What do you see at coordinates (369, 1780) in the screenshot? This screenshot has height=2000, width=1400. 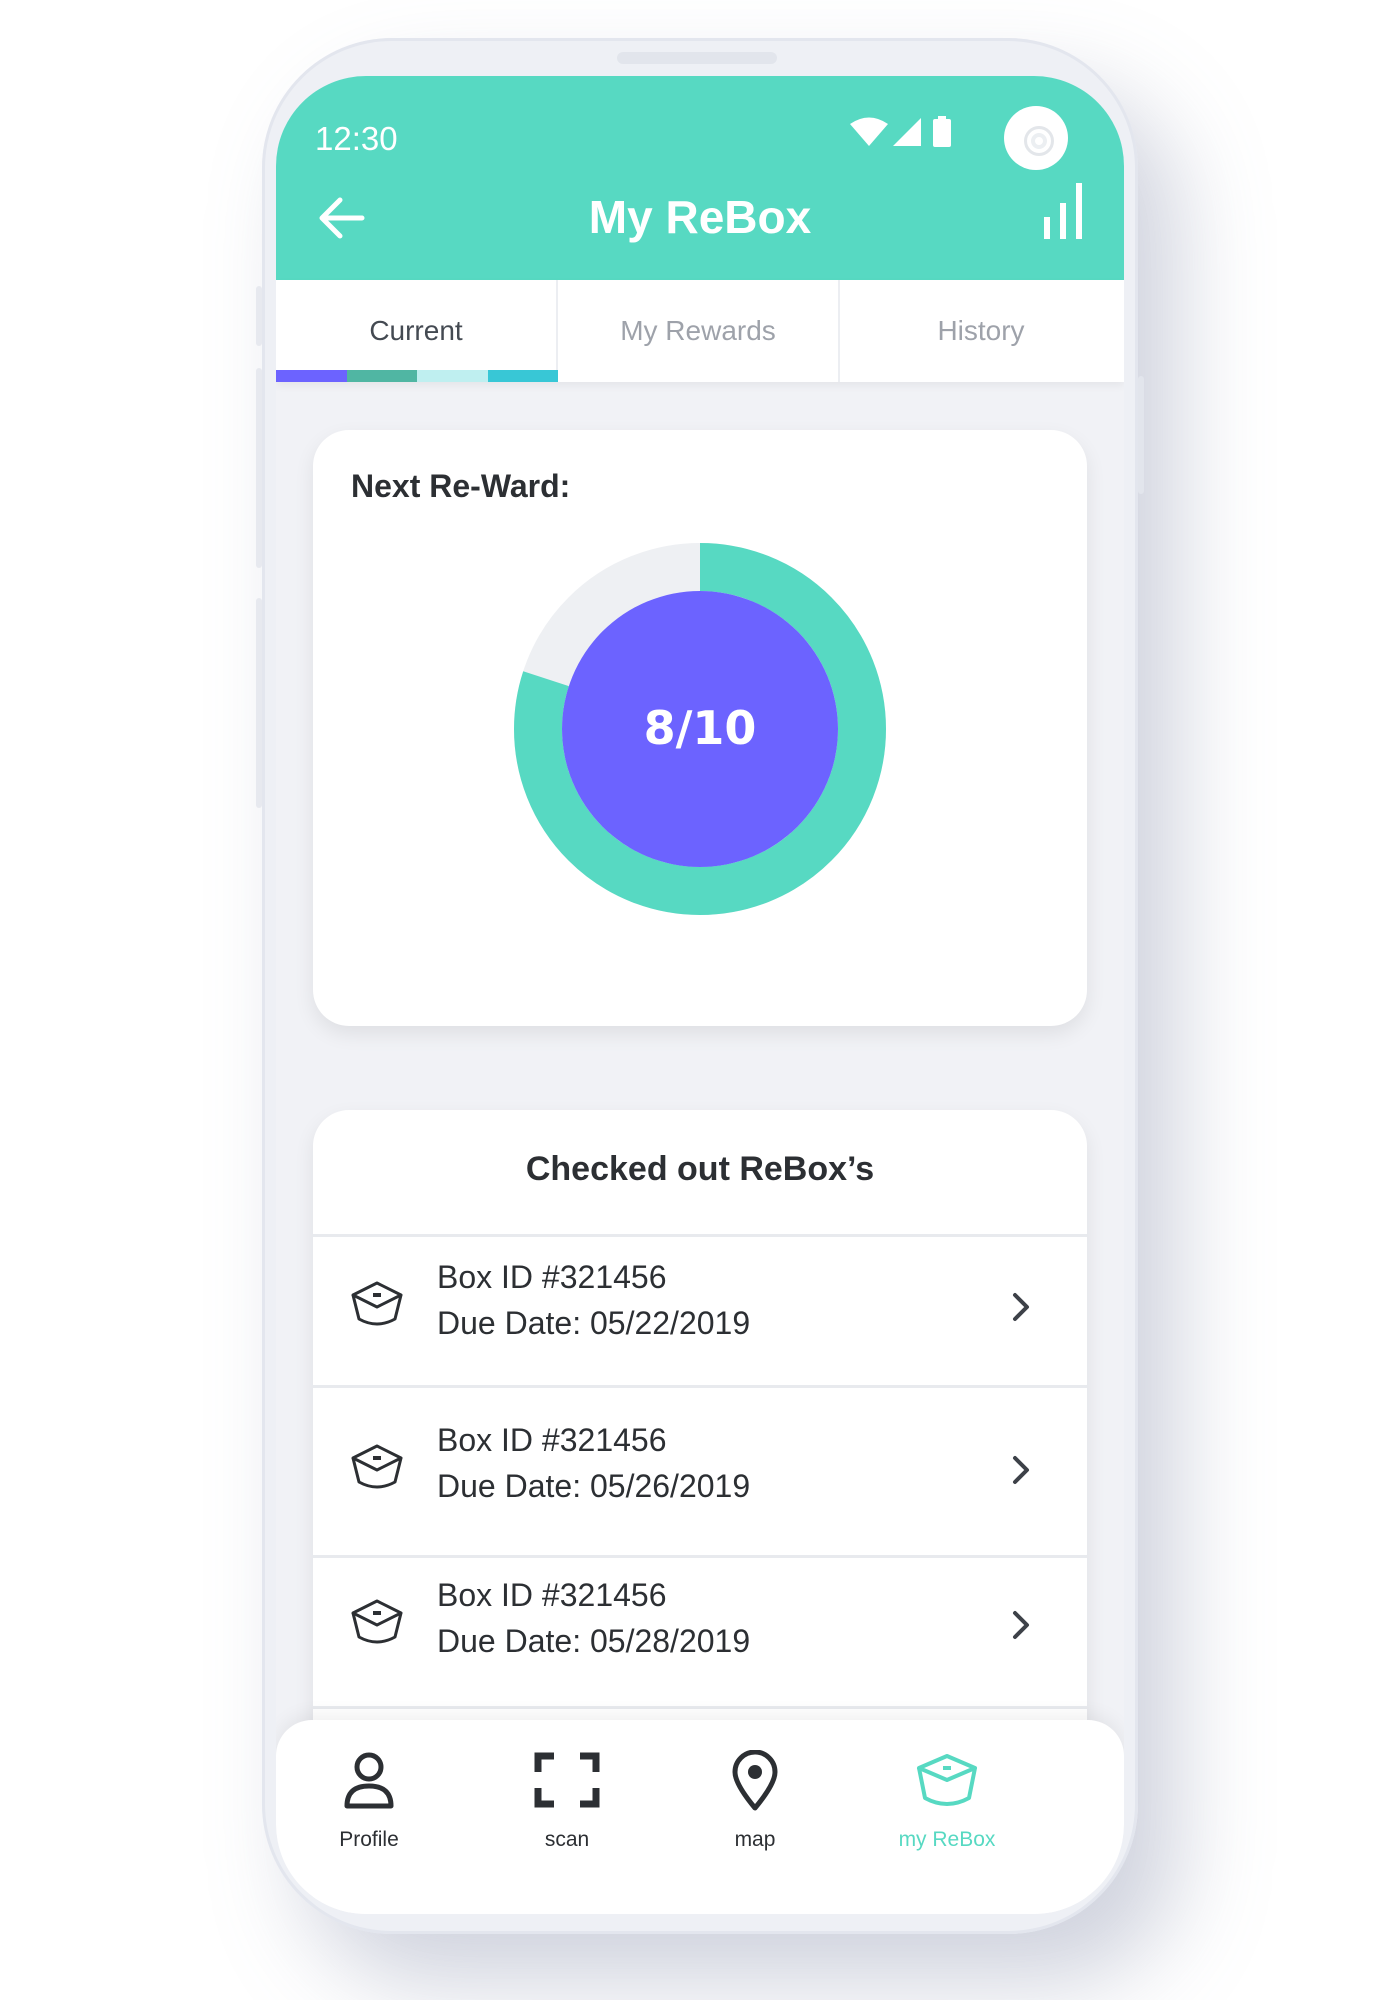 I see `person-icon` at bounding box center [369, 1780].